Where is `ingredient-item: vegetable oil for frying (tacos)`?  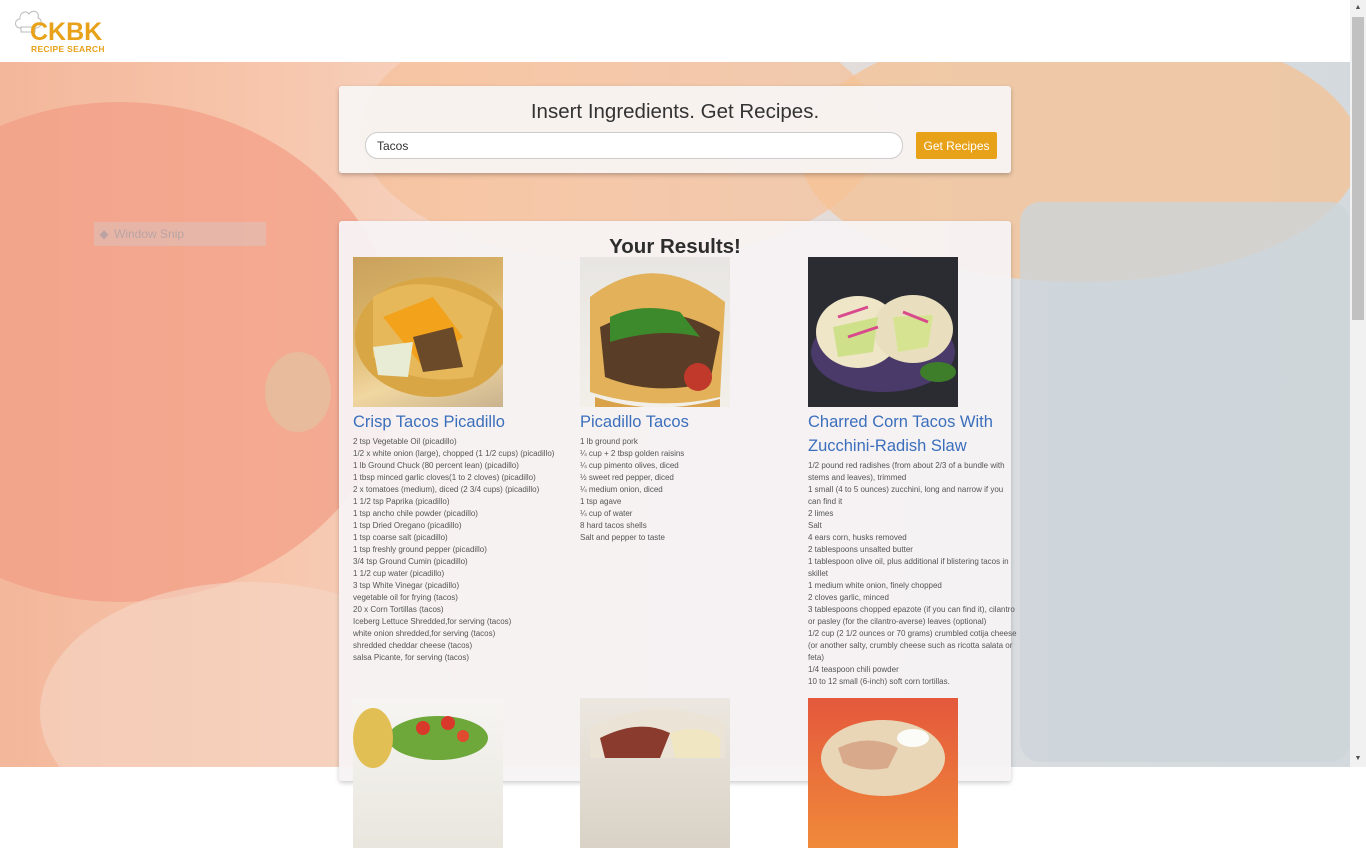
ingredient-item: vegetable oil for frying (tacos) is located at coordinates (405, 597).